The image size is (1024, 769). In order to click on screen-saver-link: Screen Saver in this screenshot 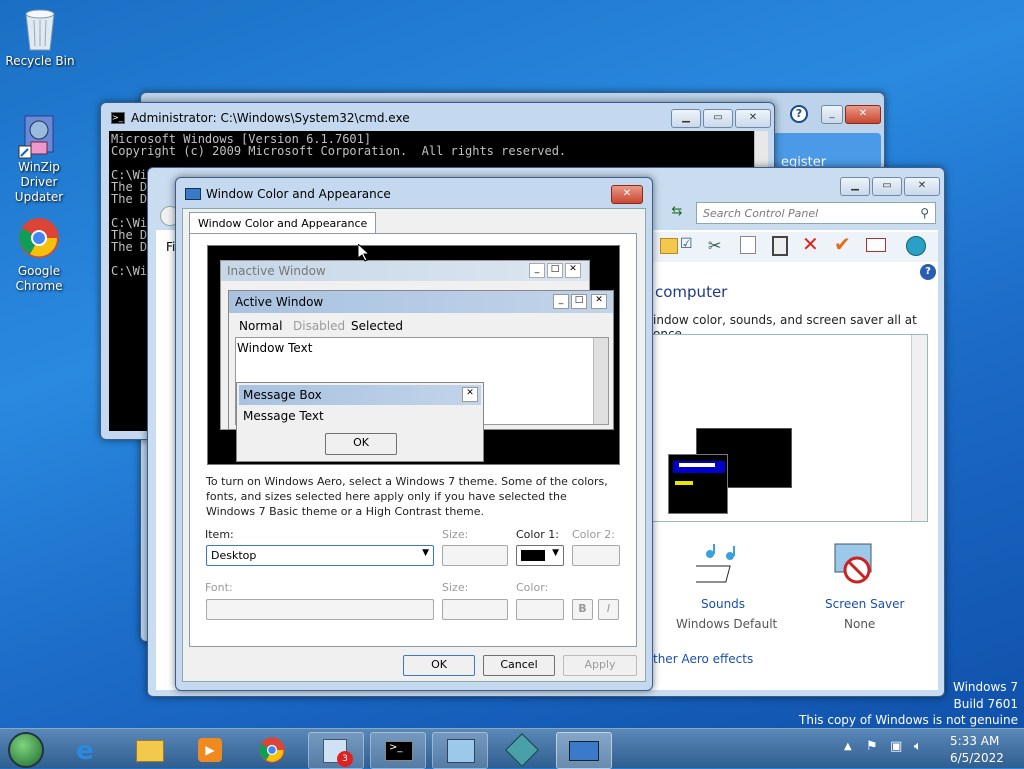, I will do `click(864, 604)`.